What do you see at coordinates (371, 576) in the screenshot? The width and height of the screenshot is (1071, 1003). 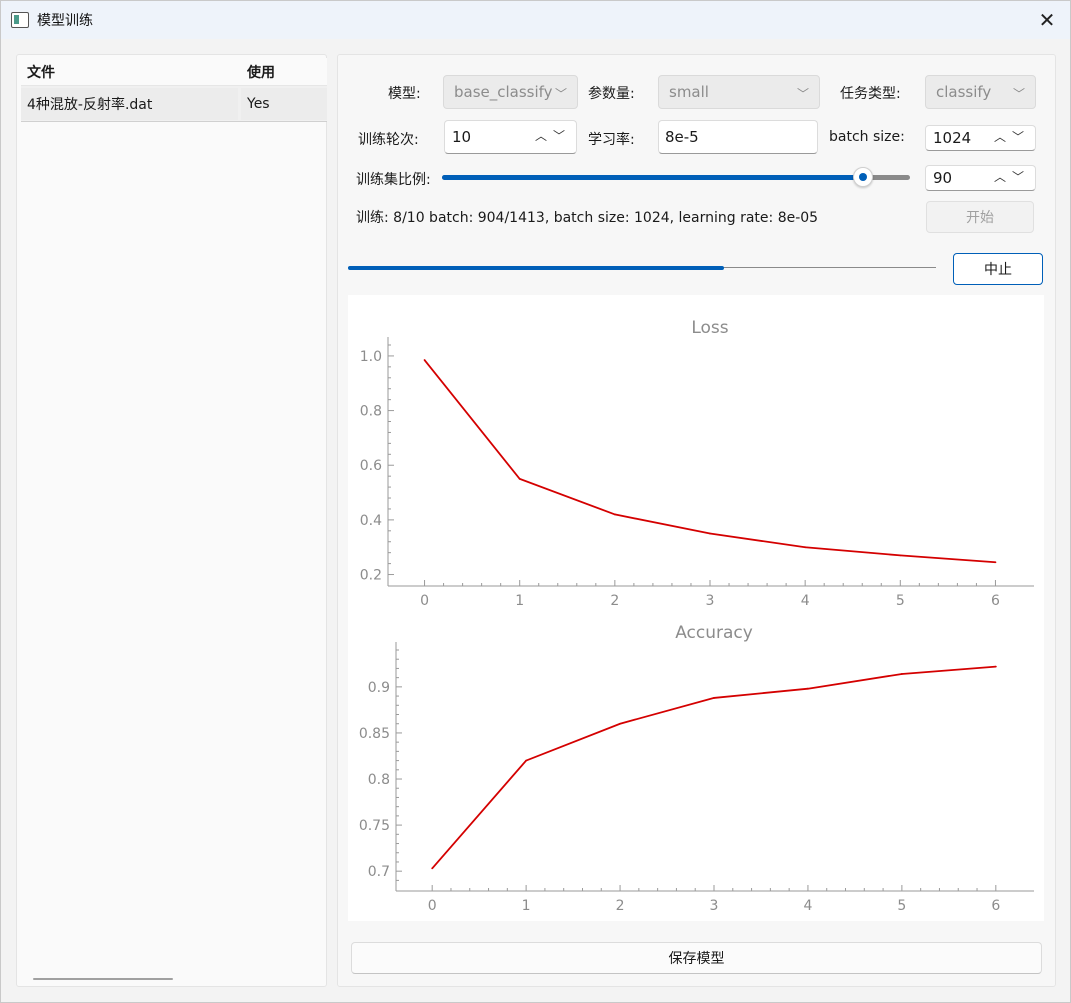 I see `y-tick-label: 0.2` at bounding box center [371, 576].